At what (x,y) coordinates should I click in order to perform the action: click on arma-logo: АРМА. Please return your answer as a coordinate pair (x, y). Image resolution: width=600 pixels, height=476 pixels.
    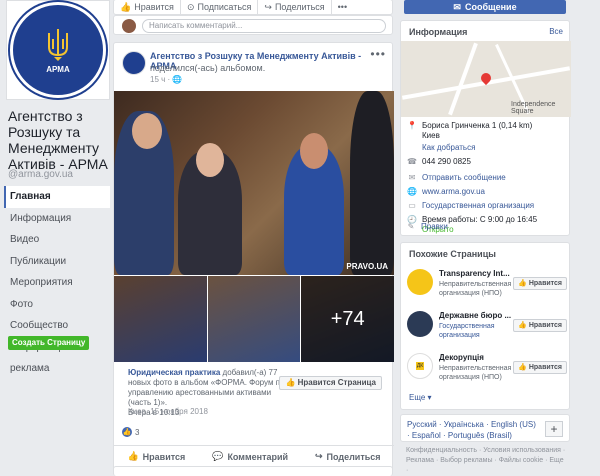
    Looking at the image, I should click on (58, 50).